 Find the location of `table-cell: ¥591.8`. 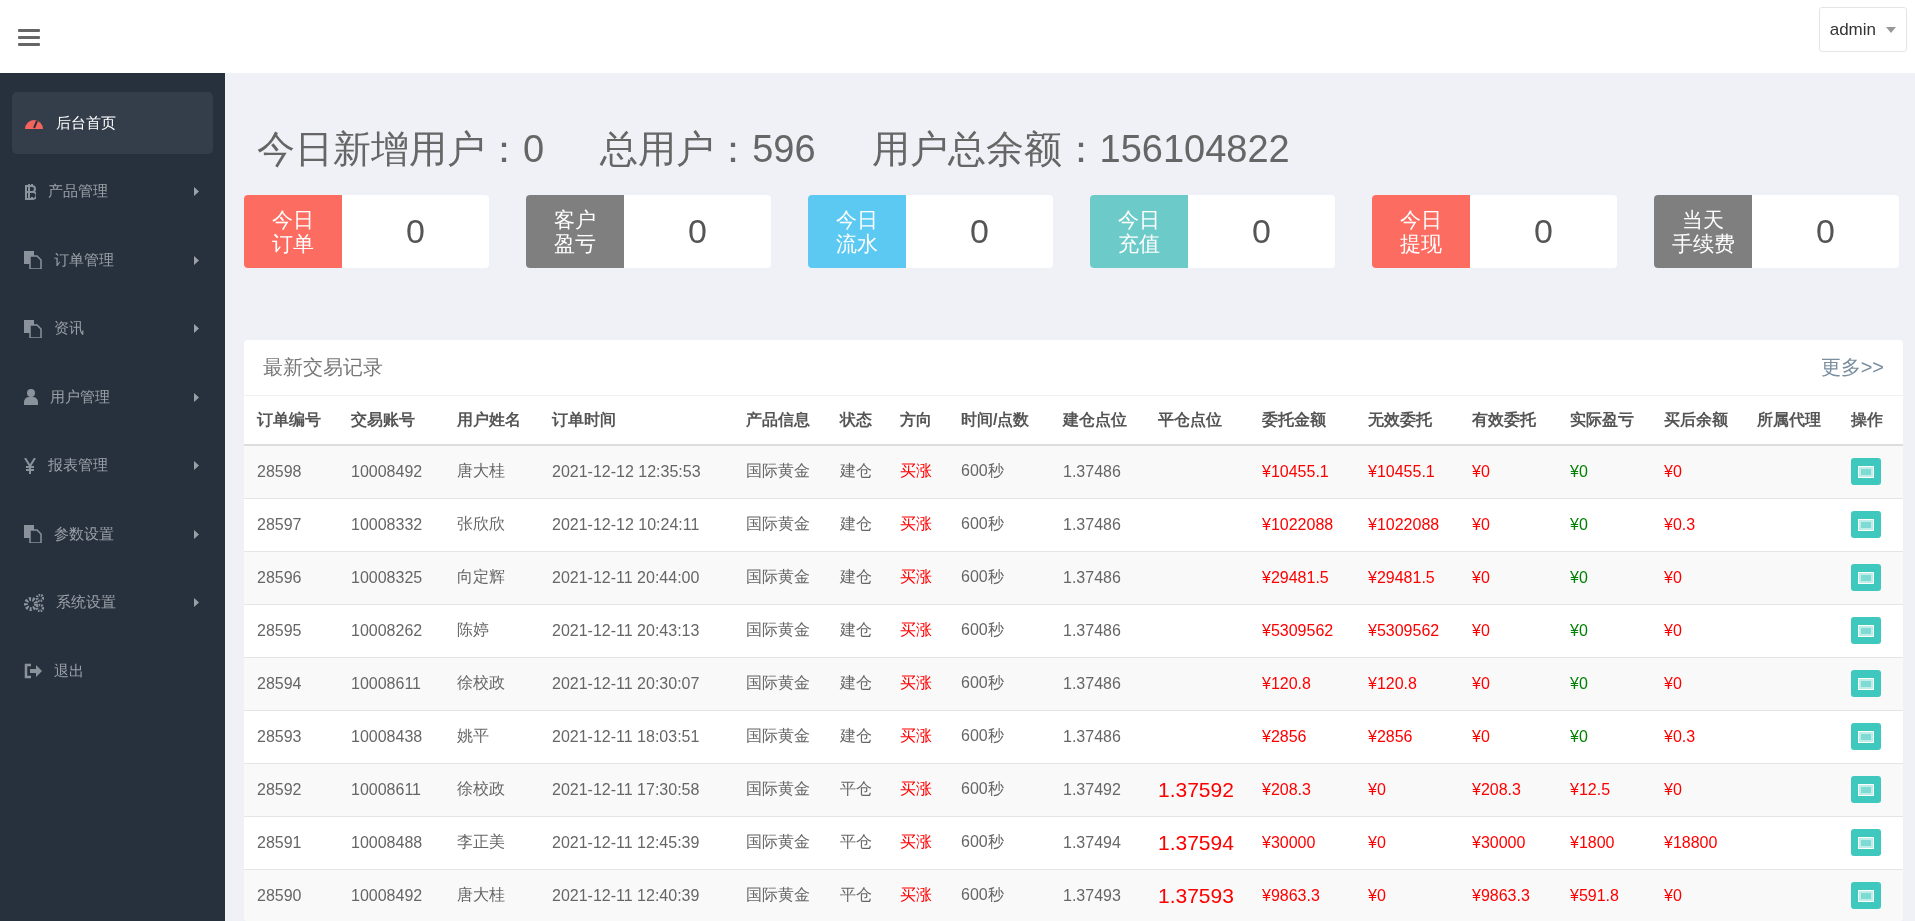

table-cell: ¥591.8 is located at coordinates (1604, 895).